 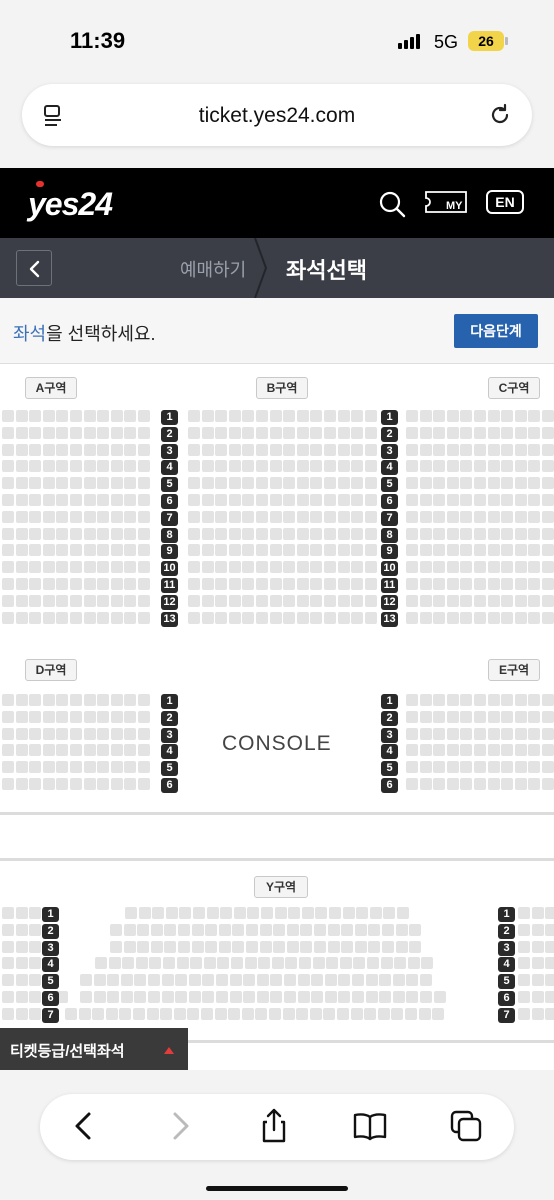 I want to click on bookmarks-icon, so click(x=370, y=1126).